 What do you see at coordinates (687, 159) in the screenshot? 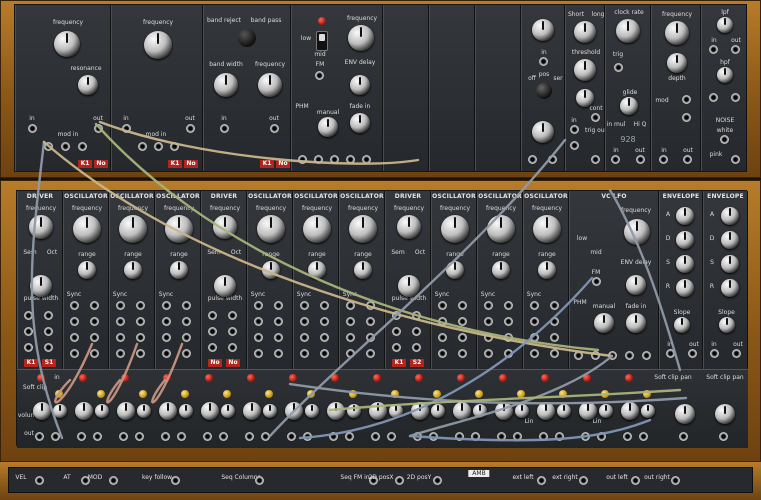
I see `mod-out-jack` at bounding box center [687, 159].